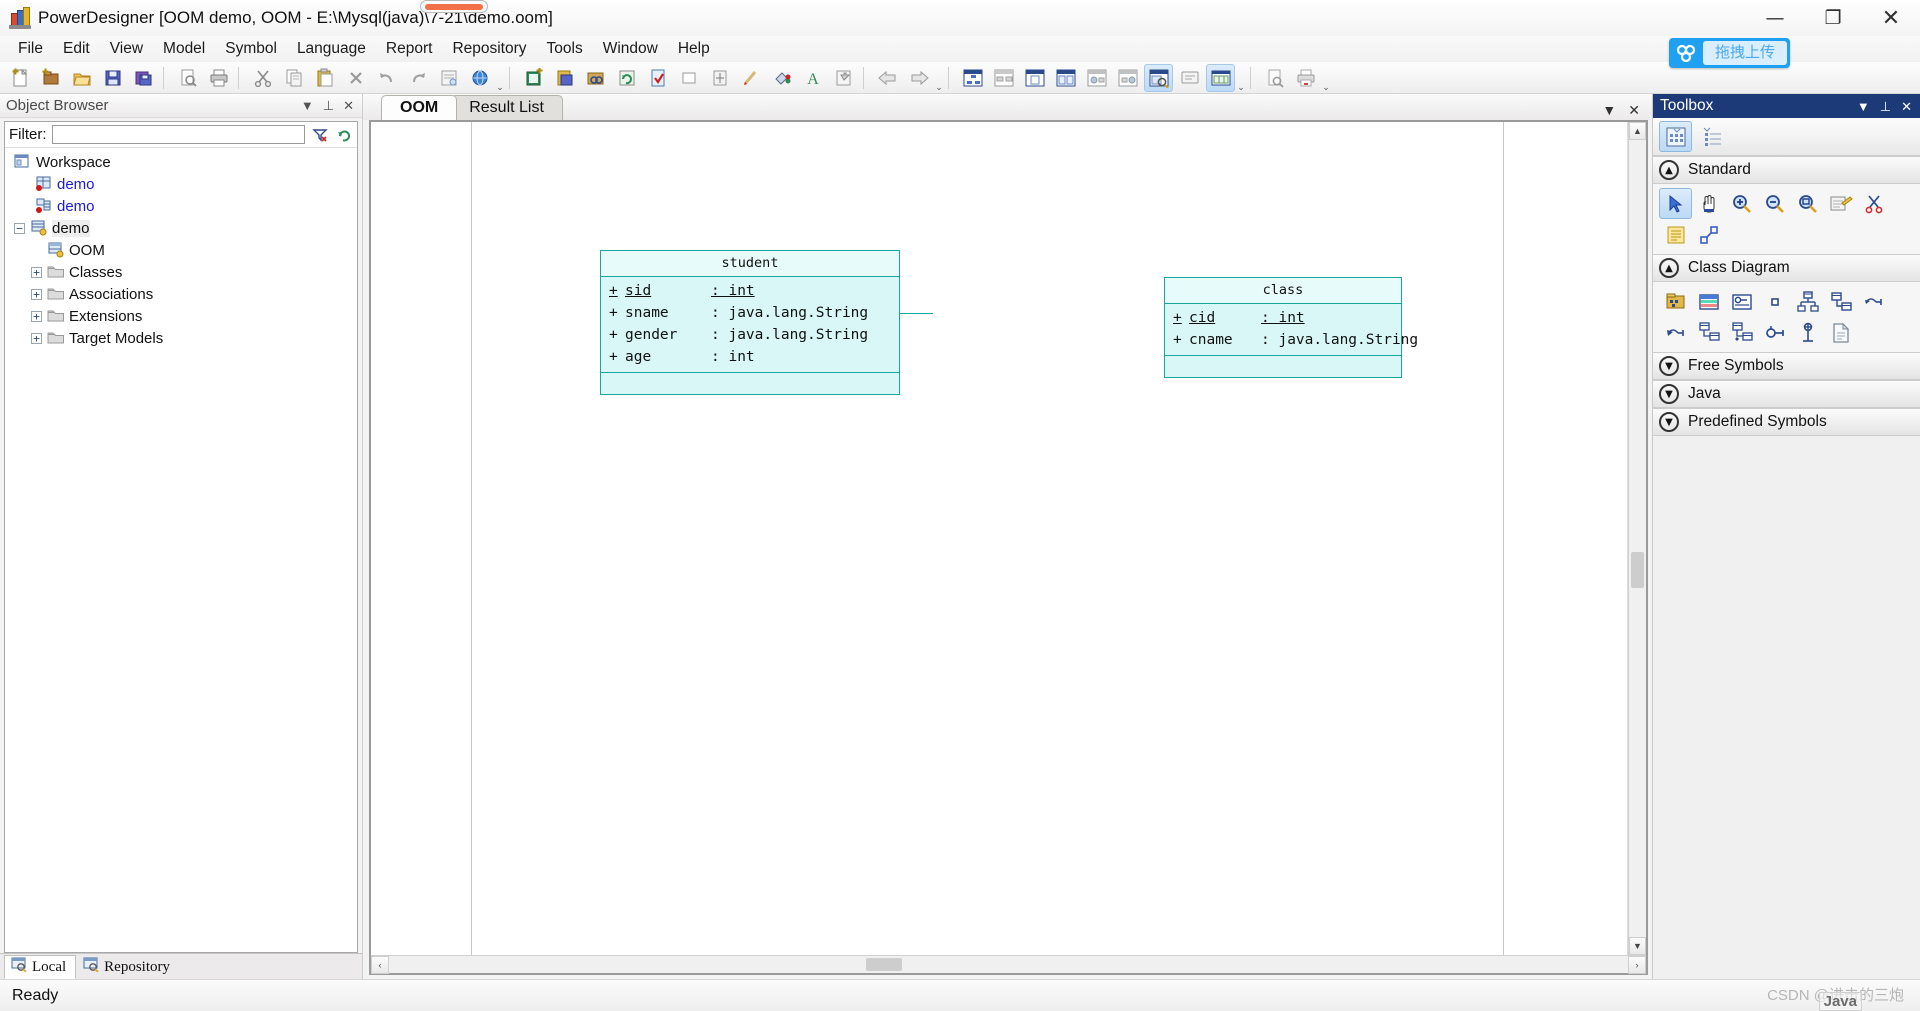 This screenshot has width=1920, height=1011. I want to click on tree-node-workspace: Workspace, so click(181, 162).